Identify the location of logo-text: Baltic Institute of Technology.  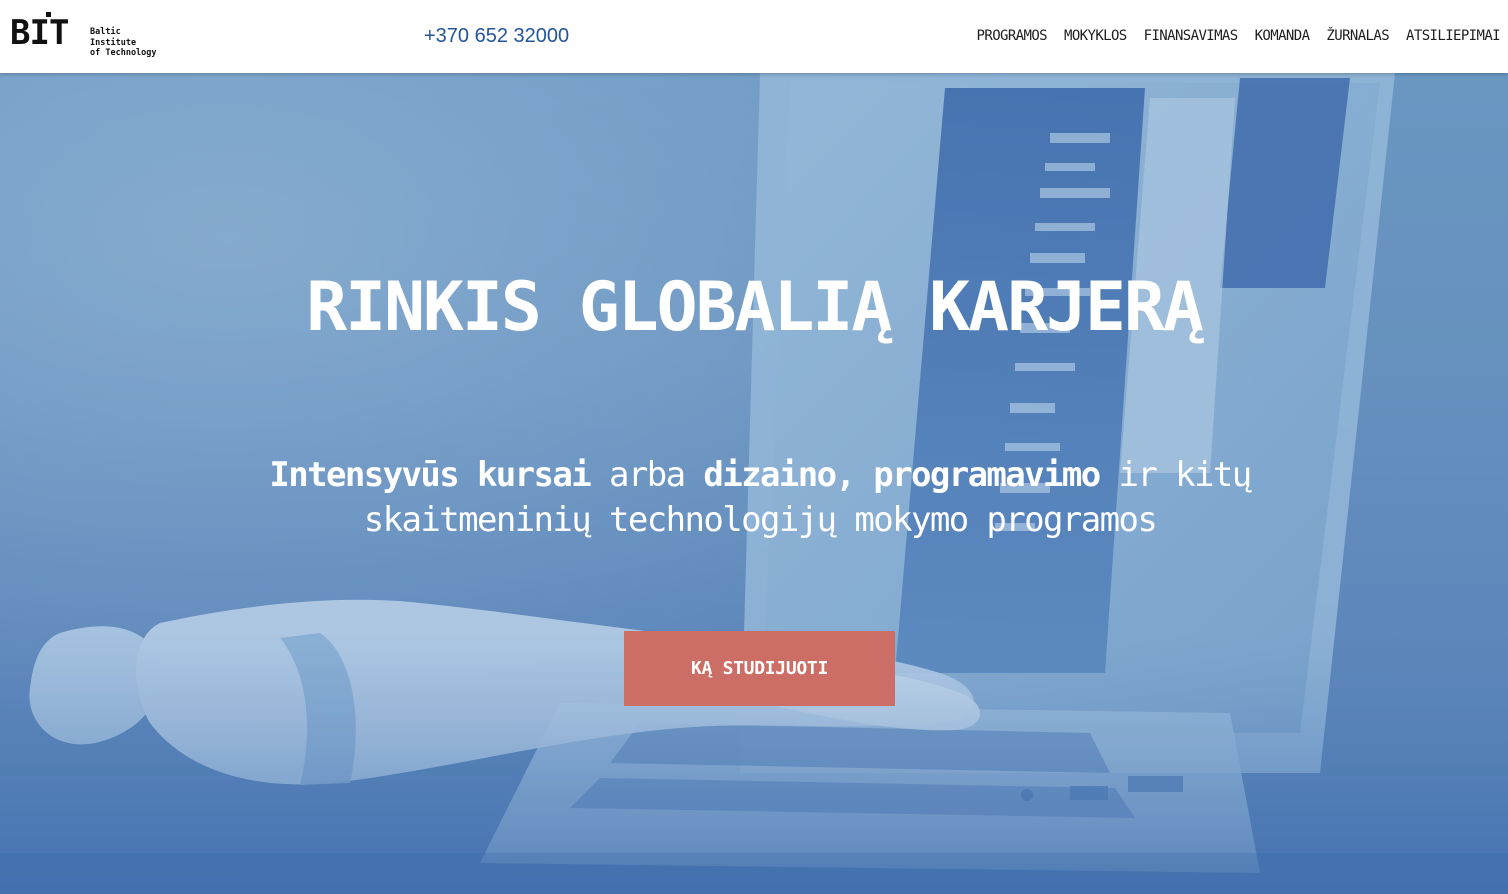
(130, 43).